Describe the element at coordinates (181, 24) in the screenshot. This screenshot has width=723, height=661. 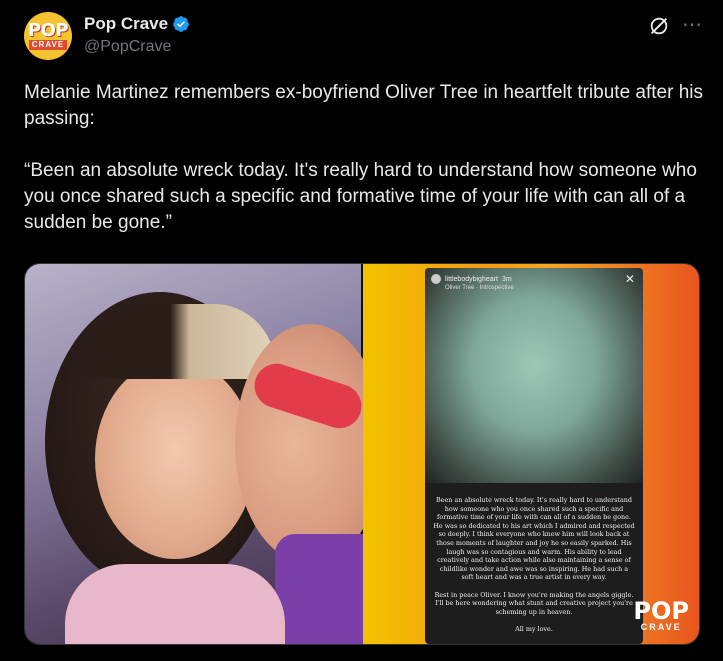
I see `verified-badge-icon` at that location.